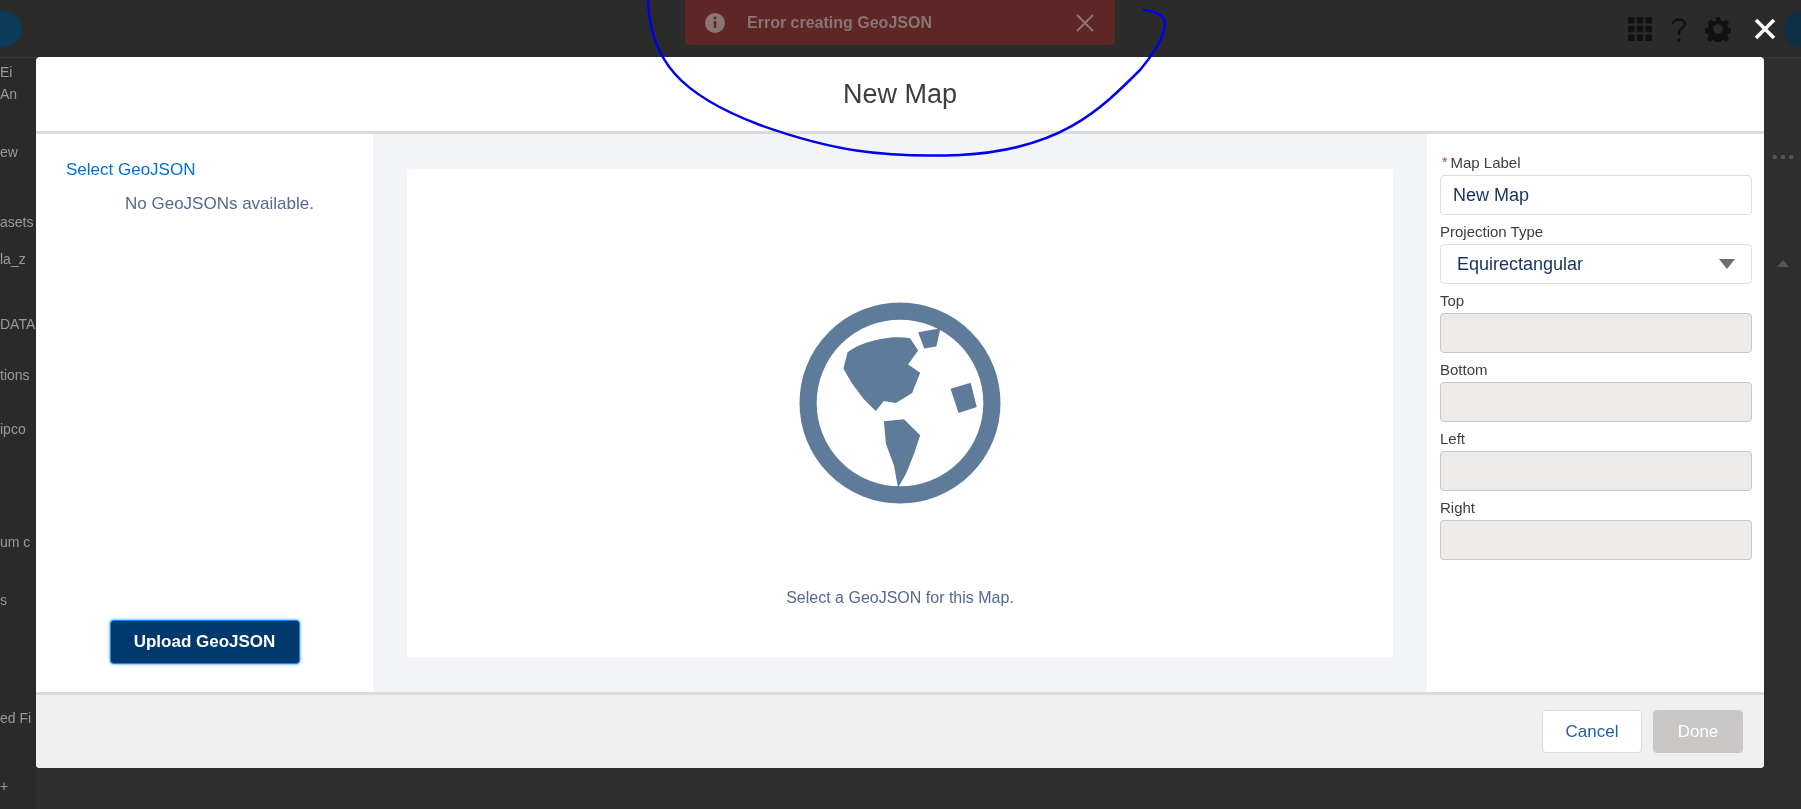 This screenshot has width=1801, height=809. I want to click on background-text: DATA, so click(18, 324).